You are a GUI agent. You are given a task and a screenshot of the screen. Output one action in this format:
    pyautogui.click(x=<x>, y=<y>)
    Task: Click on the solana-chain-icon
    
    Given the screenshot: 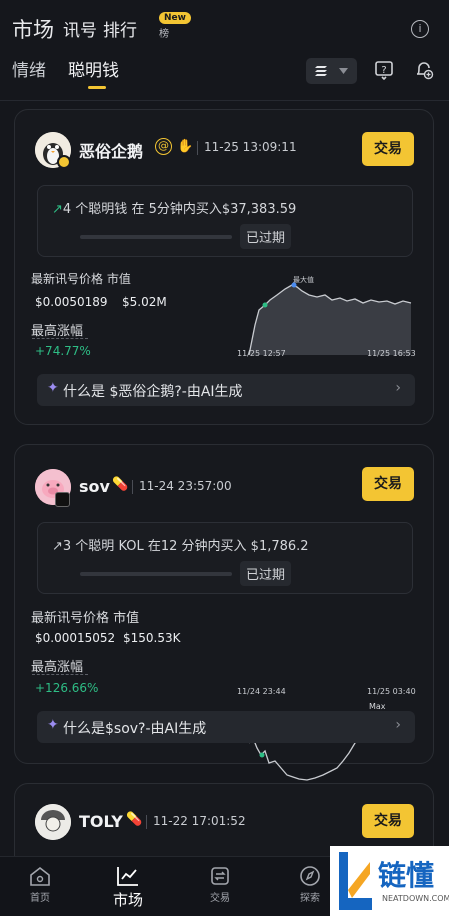 What is the action you would take?
    pyautogui.click(x=321, y=71)
    